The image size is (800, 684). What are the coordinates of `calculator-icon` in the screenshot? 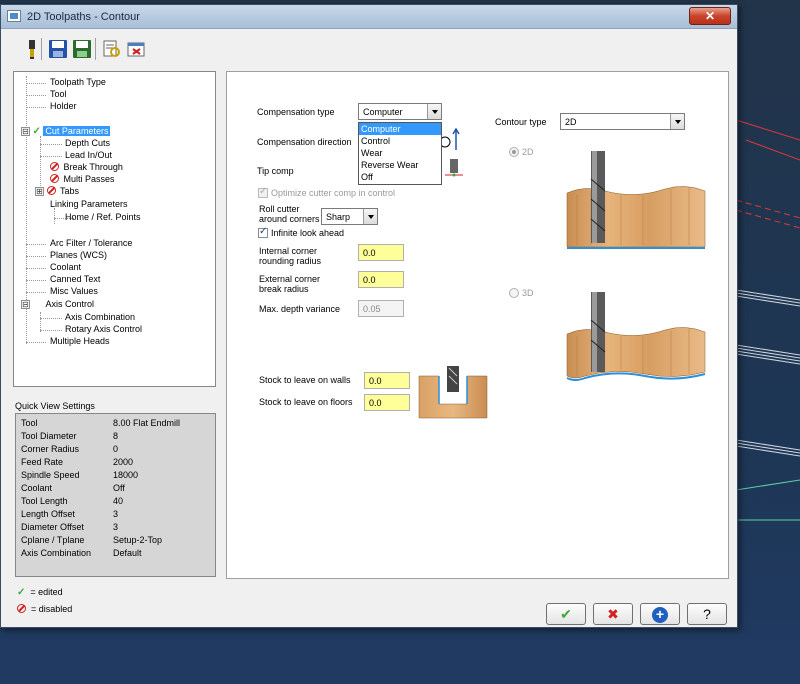 It's located at (136, 49).